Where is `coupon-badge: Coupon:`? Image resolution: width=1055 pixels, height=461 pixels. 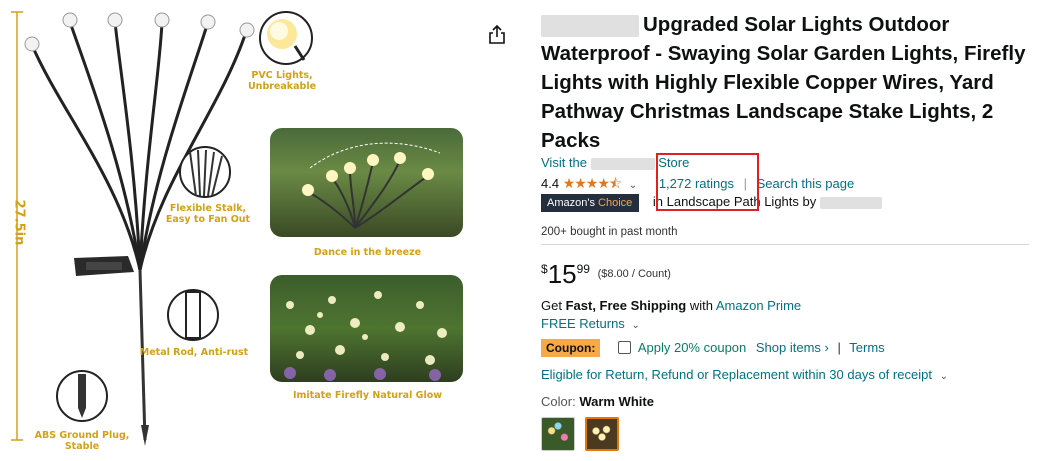 coupon-badge: Coupon: is located at coordinates (571, 348).